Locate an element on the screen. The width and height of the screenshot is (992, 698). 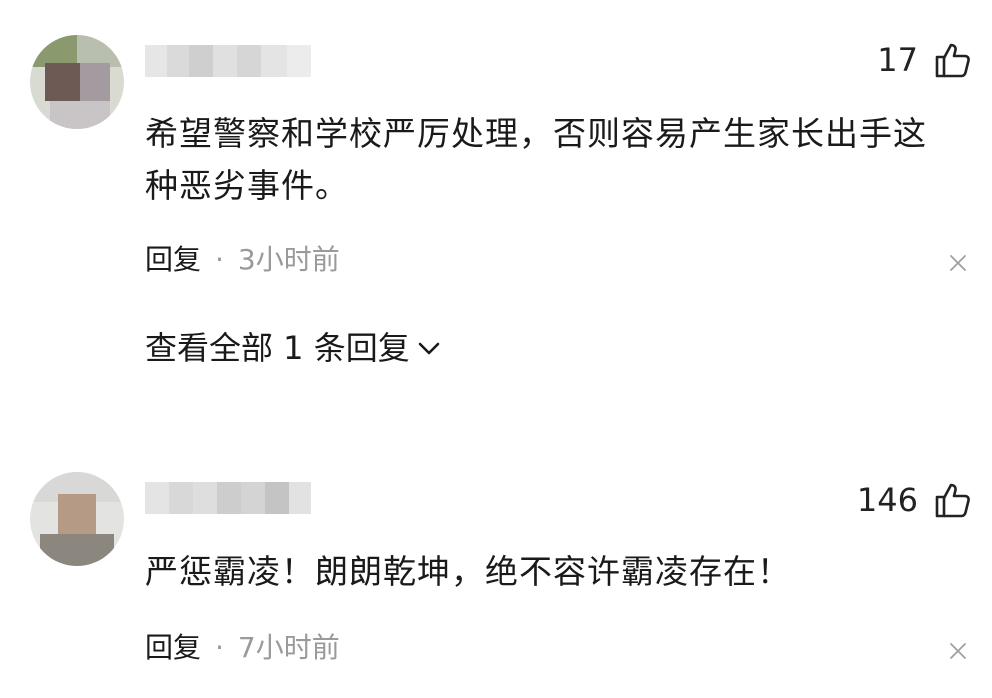
comment-meta: 回复 · 3小时前 is located at coordinates (242, 260).